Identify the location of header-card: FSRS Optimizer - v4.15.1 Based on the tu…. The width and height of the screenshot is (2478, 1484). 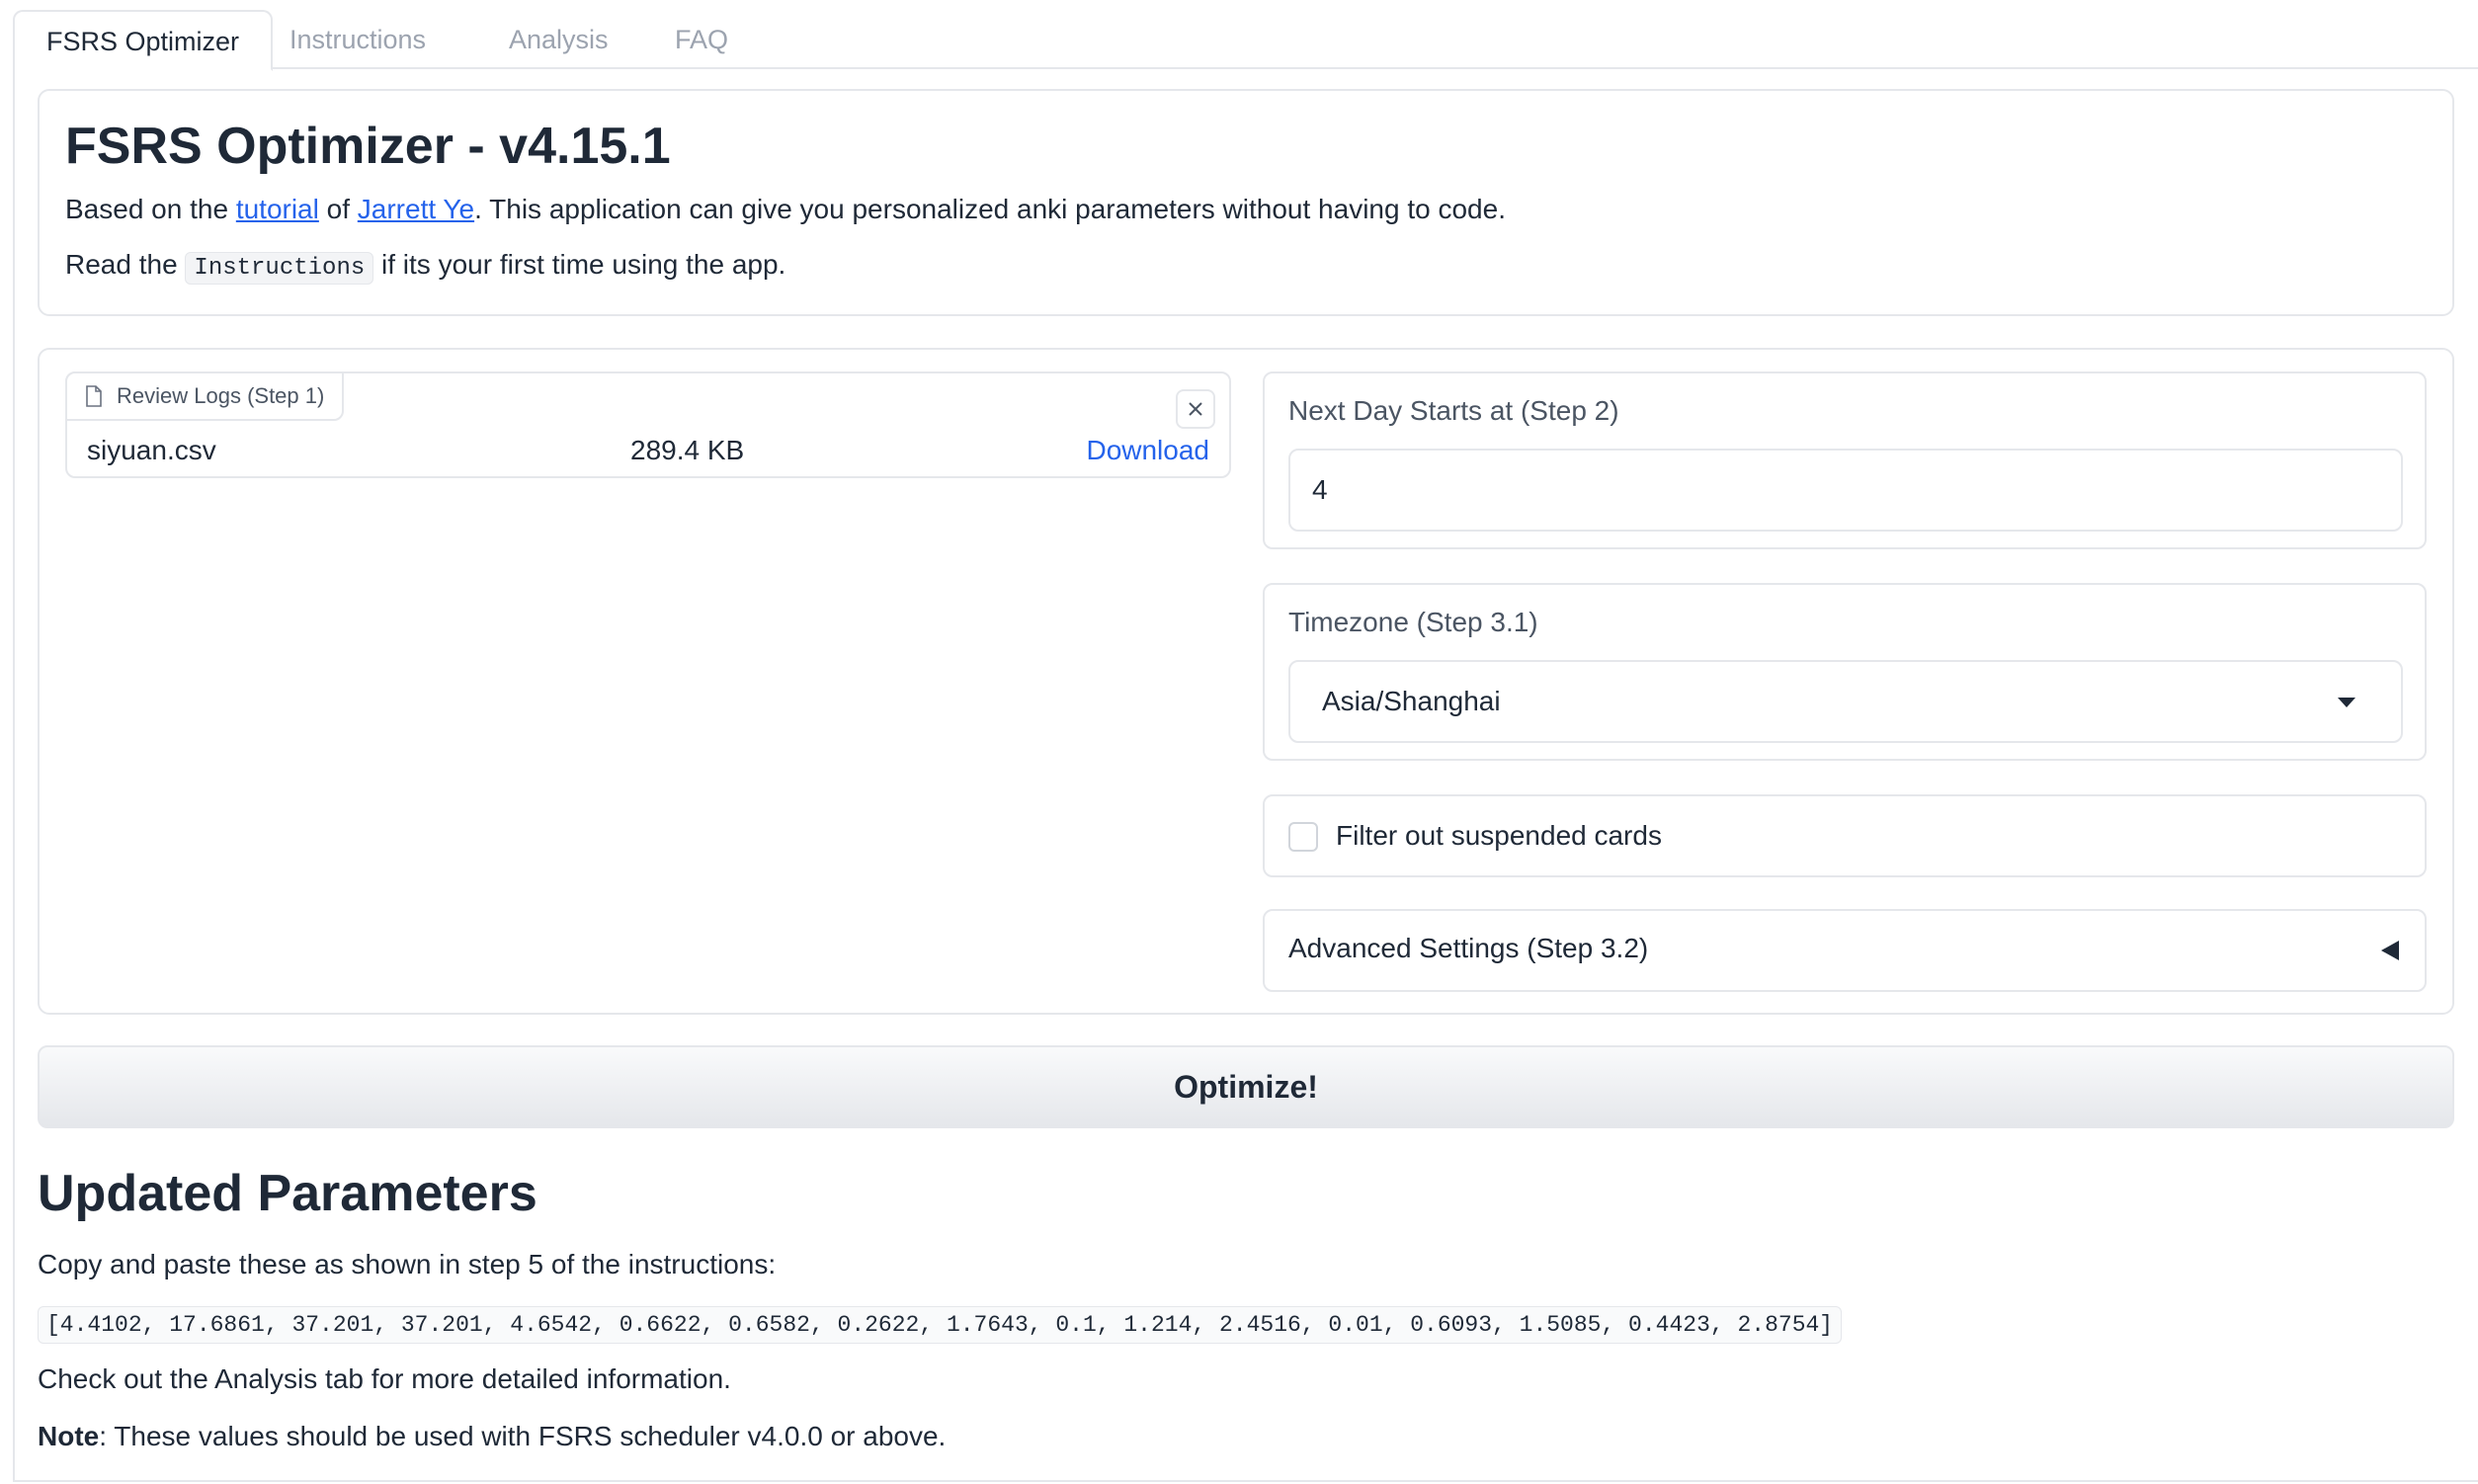
(1246, 202).